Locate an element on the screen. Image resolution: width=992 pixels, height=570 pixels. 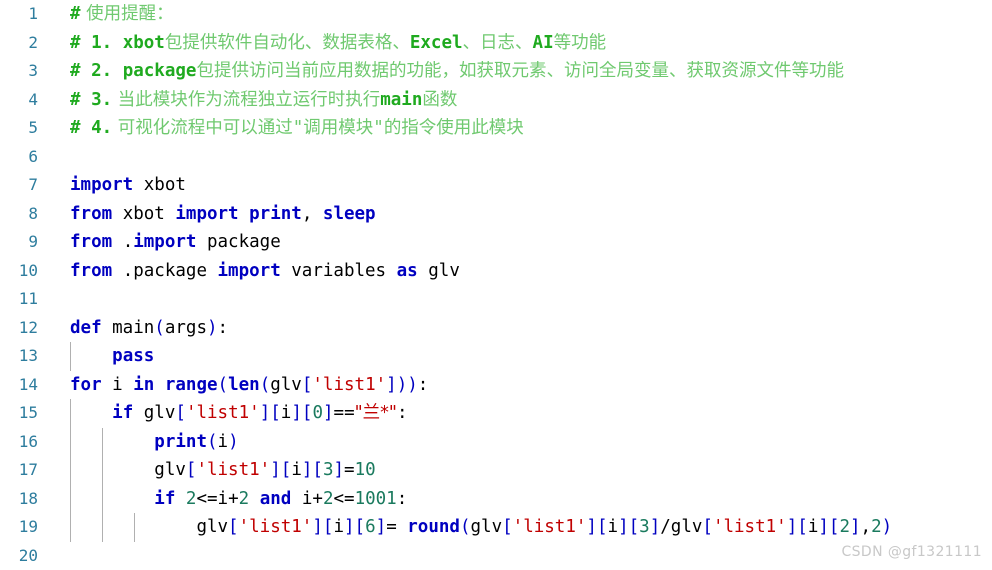
number-literal: 6 is located at coordinates (370, 527).